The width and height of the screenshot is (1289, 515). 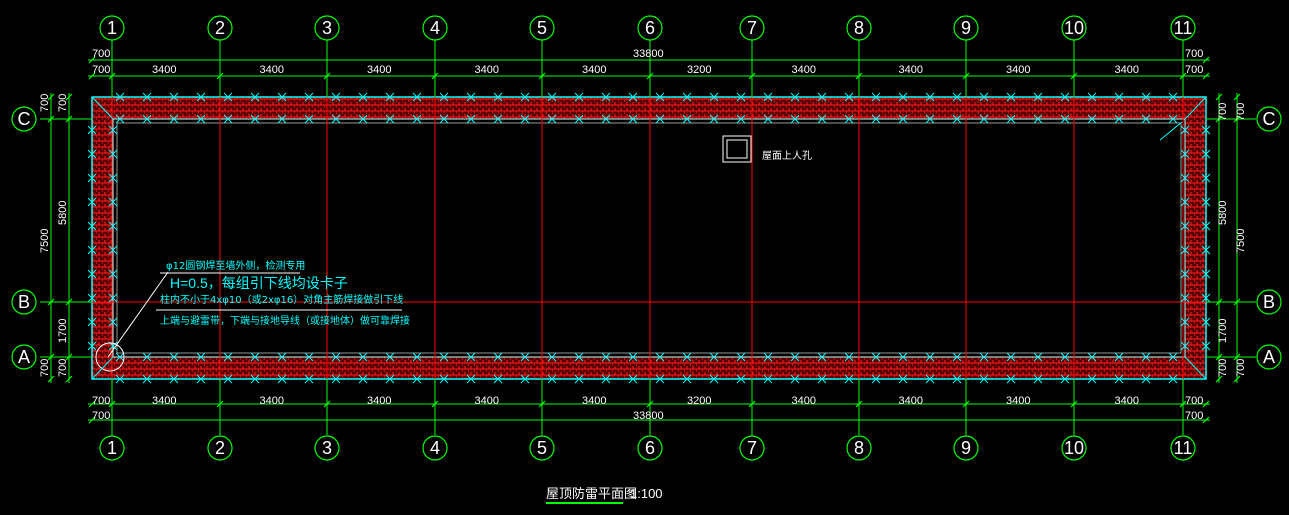 What do you see at coordinates (281, 299) in the screenshot?
I see `note-line-3: 柱内不小于4xφ10（或2xφ16）对角主筋焊接做引下线` at bounding box center [281, 299].